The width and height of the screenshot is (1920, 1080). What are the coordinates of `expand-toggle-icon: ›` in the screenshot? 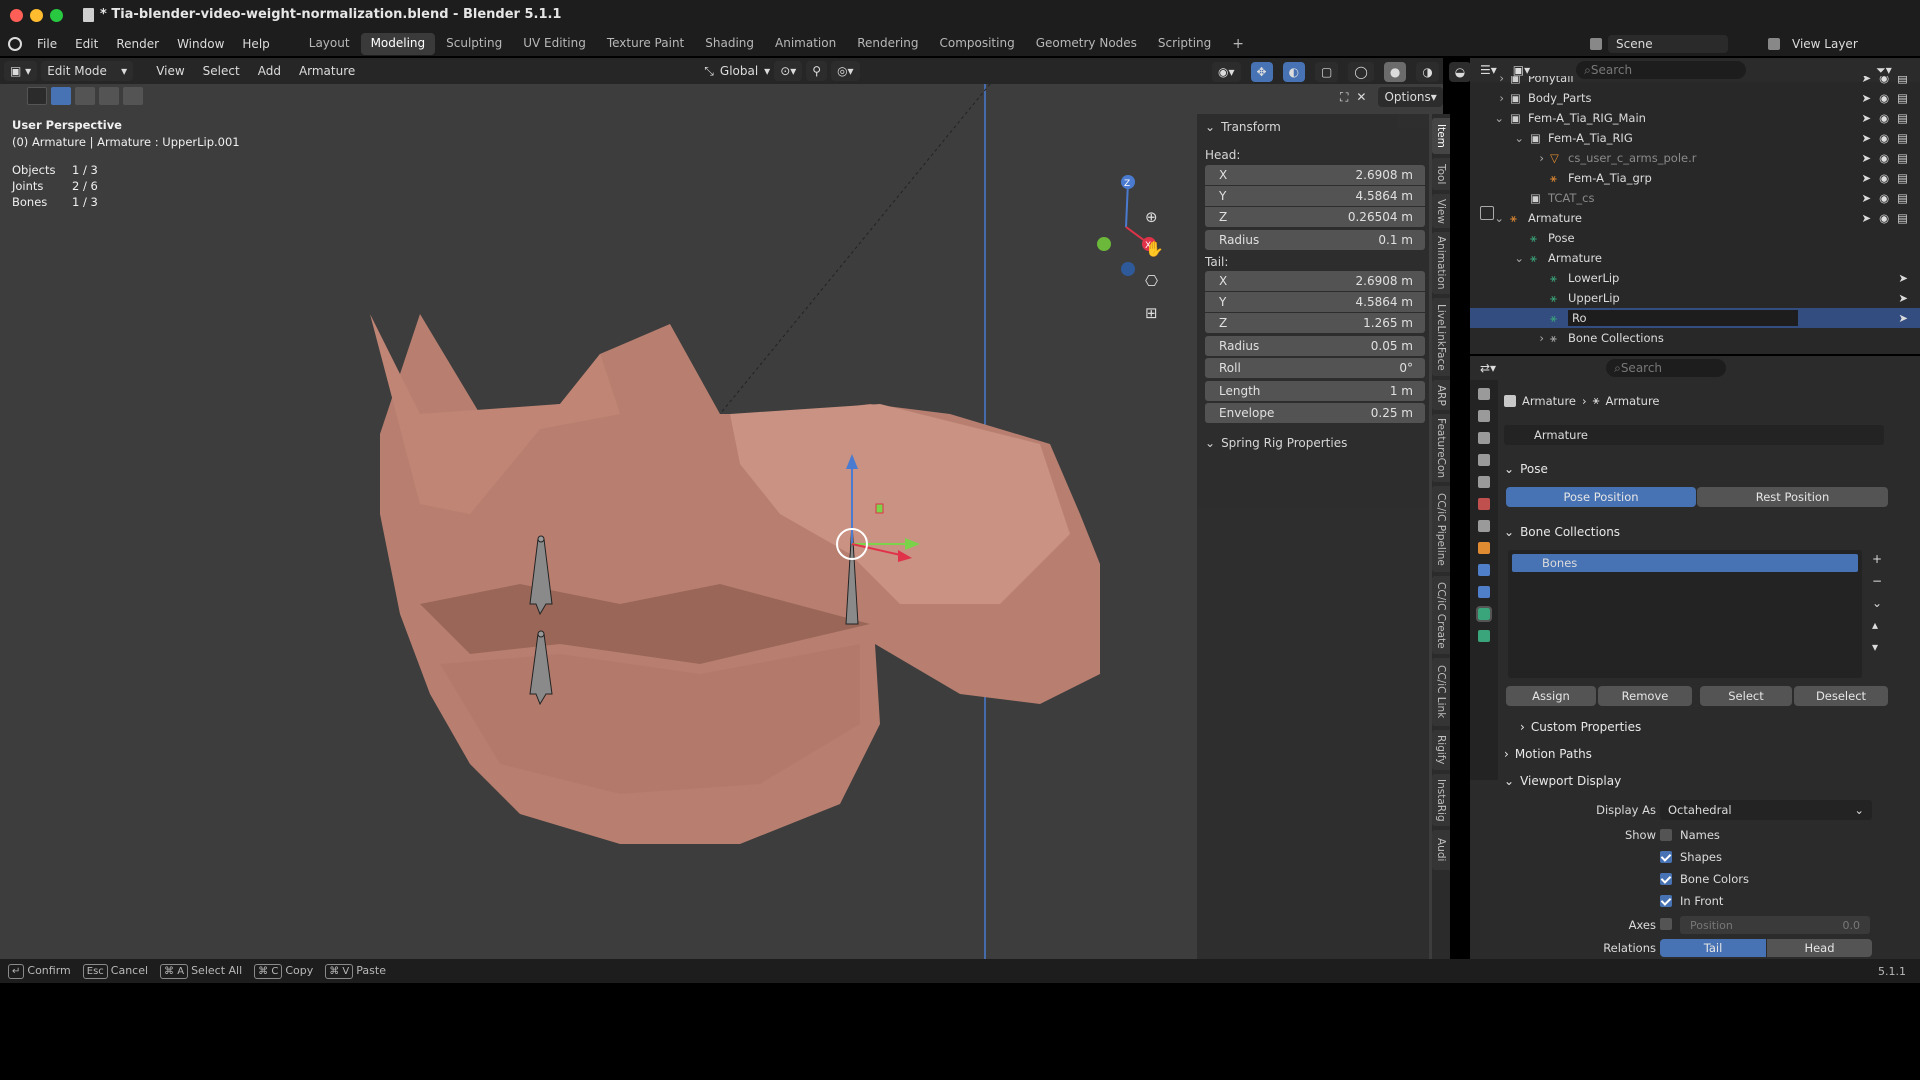 It's located at (1510, 158).